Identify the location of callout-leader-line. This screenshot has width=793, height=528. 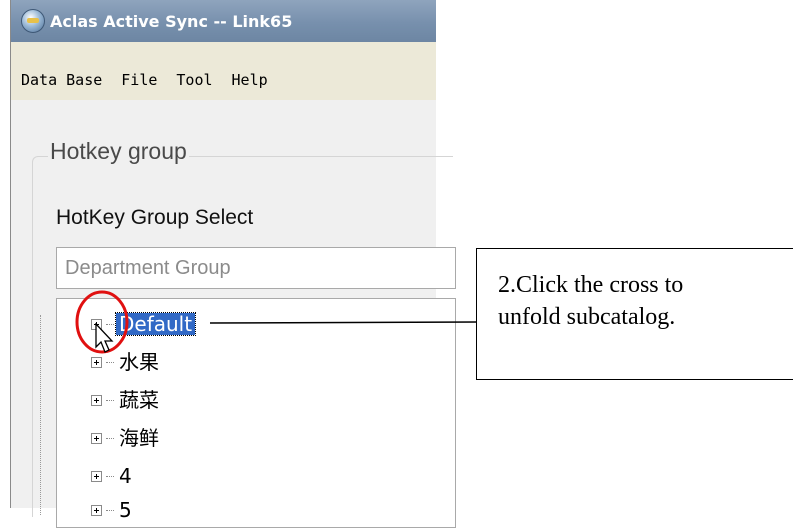
(344, 322).